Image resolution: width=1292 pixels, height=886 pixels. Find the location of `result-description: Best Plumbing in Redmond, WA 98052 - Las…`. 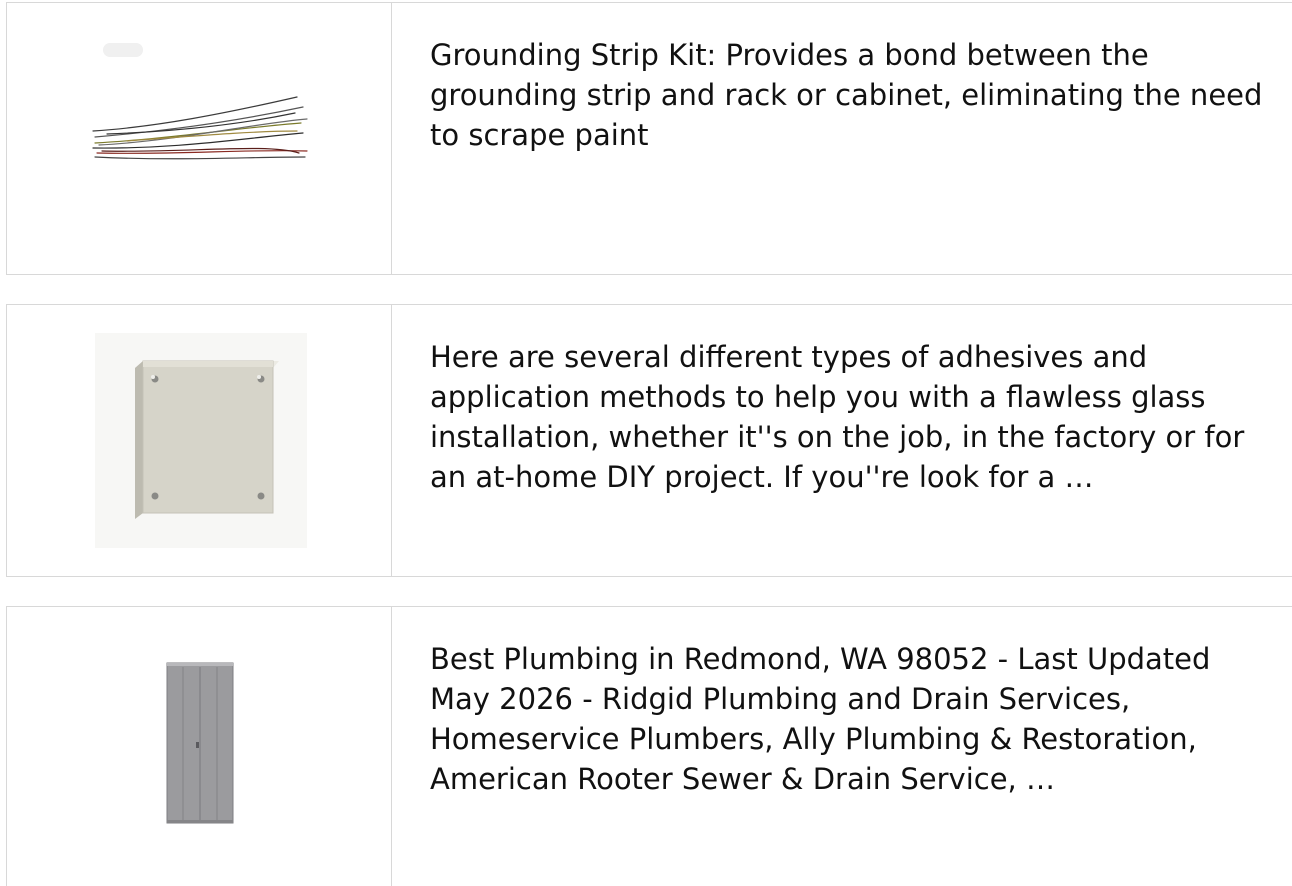

result-description: Best Plumbing in Redmond, WA 98052 - Las… is located at coordinates (820, 719).